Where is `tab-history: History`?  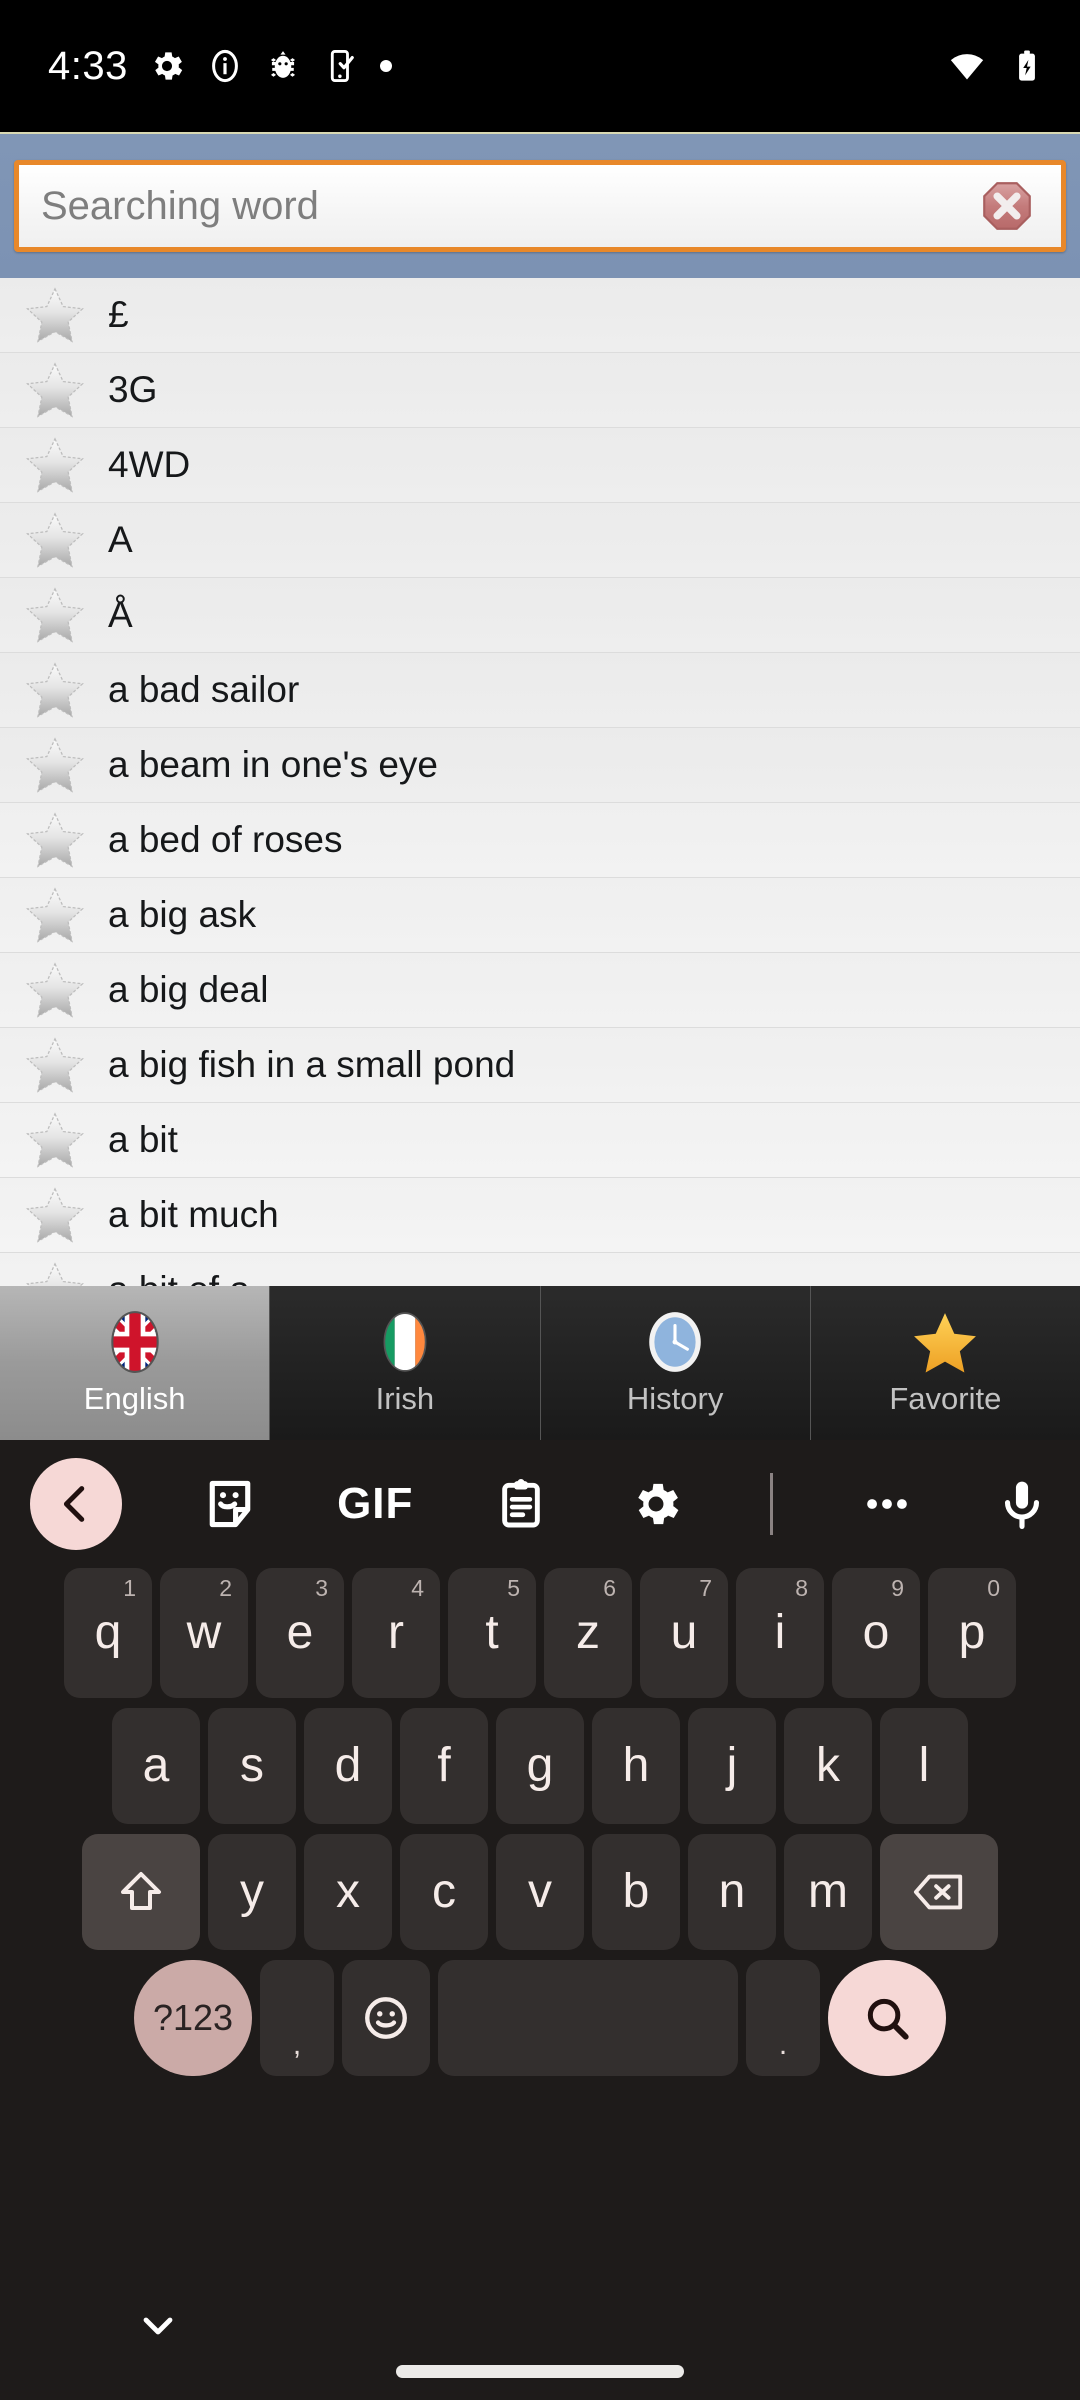
tab-history: History is located at coordinates (675, 1363).